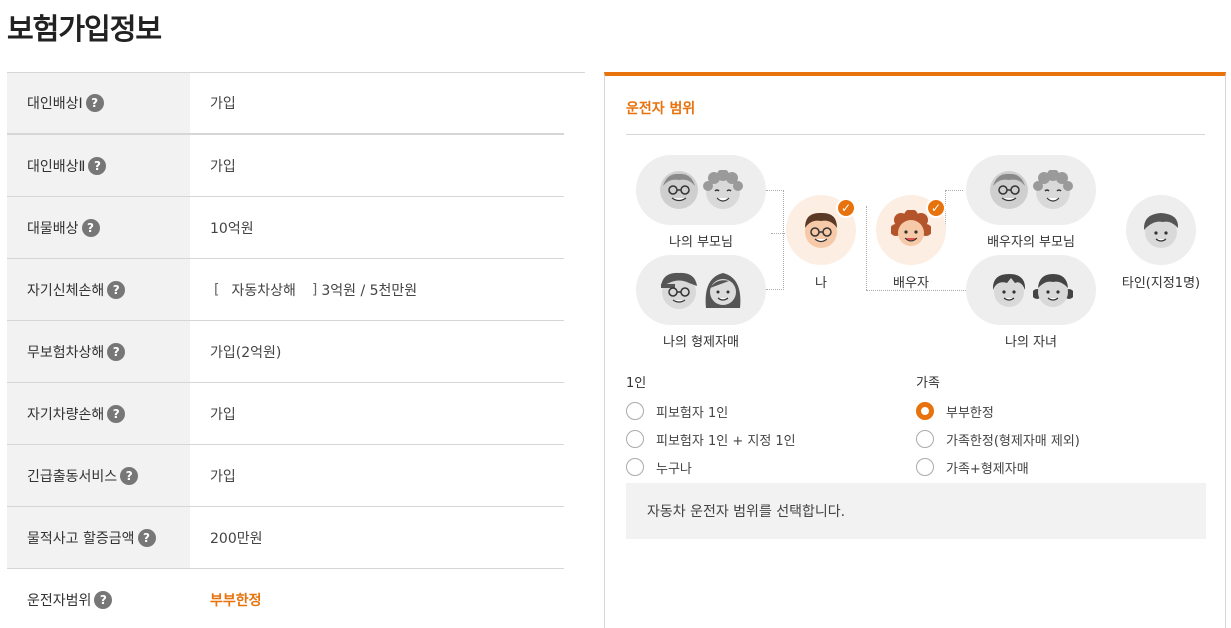 This screenshot has width=1231, height=628. Describe the element at coordinates (692, 413) in the screenshot. I see `radio-label: 피보험자 1인` at that location.